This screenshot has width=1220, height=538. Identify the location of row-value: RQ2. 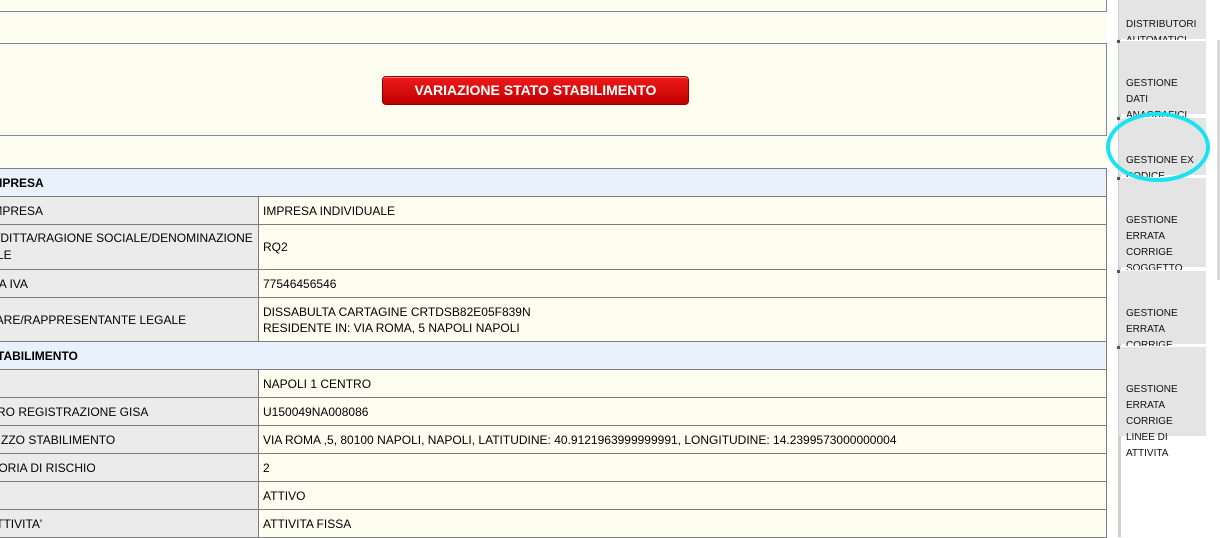
(275, 247).